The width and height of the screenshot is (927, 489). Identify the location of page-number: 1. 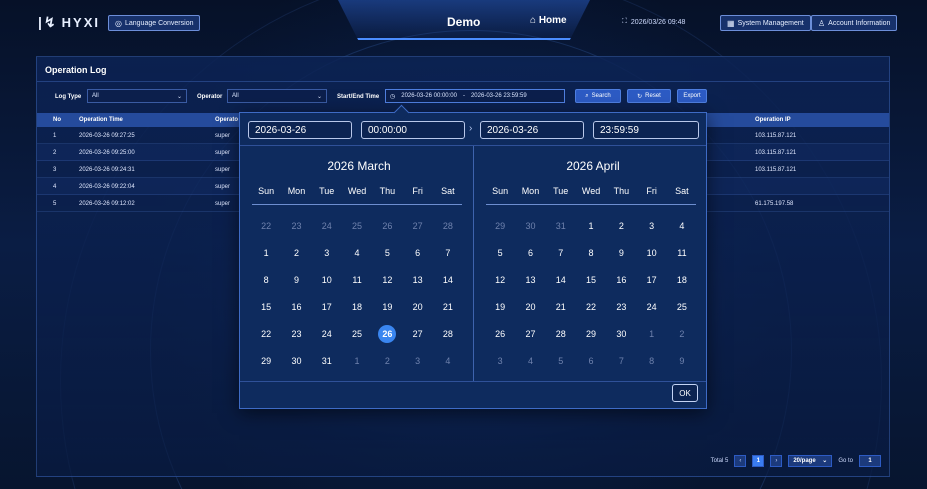
(758, 460).